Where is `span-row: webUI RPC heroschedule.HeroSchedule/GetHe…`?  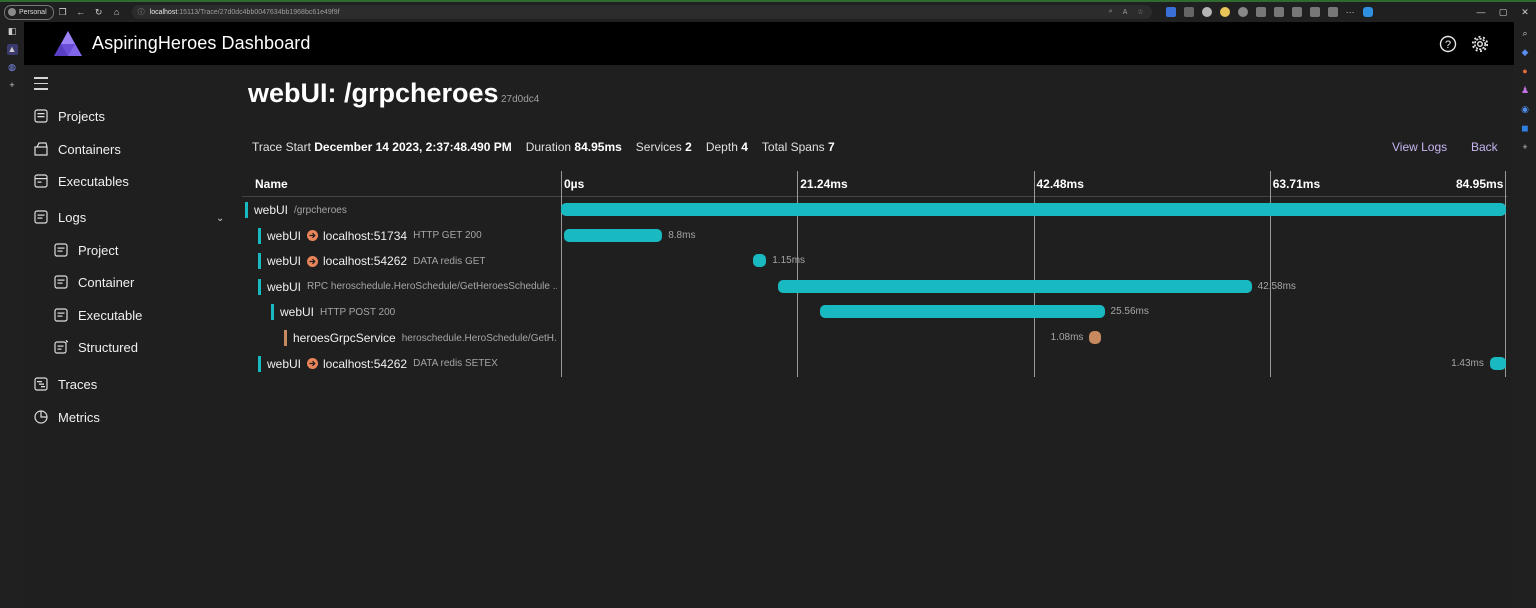 span-row: webUI RPC heroschedule.HeroSchedule/GetHe… is located at coordinates (875, 287).